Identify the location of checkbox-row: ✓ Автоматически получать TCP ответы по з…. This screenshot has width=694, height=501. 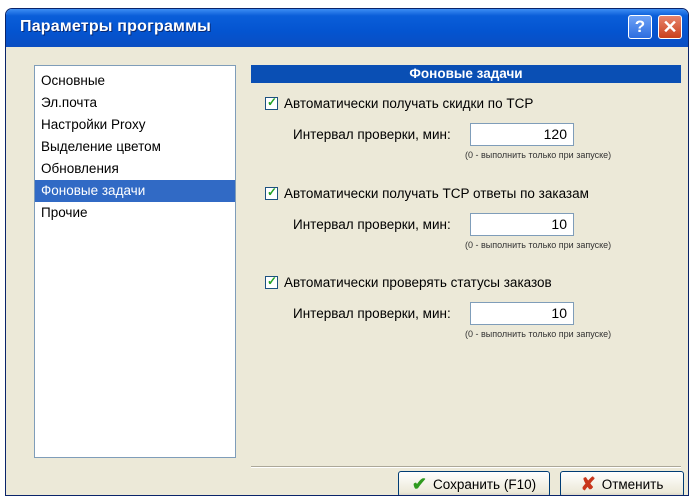
(470, 193).